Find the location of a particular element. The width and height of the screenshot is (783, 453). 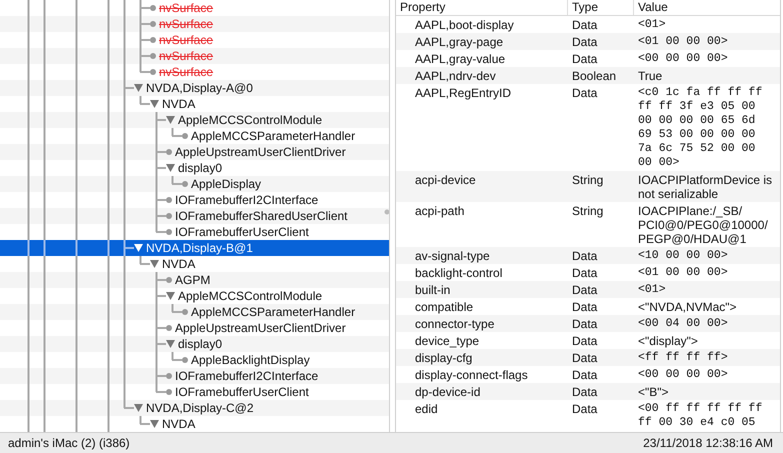

tree-row: IOFramebufferSharedUserClient is located at coordinates (194, 216).